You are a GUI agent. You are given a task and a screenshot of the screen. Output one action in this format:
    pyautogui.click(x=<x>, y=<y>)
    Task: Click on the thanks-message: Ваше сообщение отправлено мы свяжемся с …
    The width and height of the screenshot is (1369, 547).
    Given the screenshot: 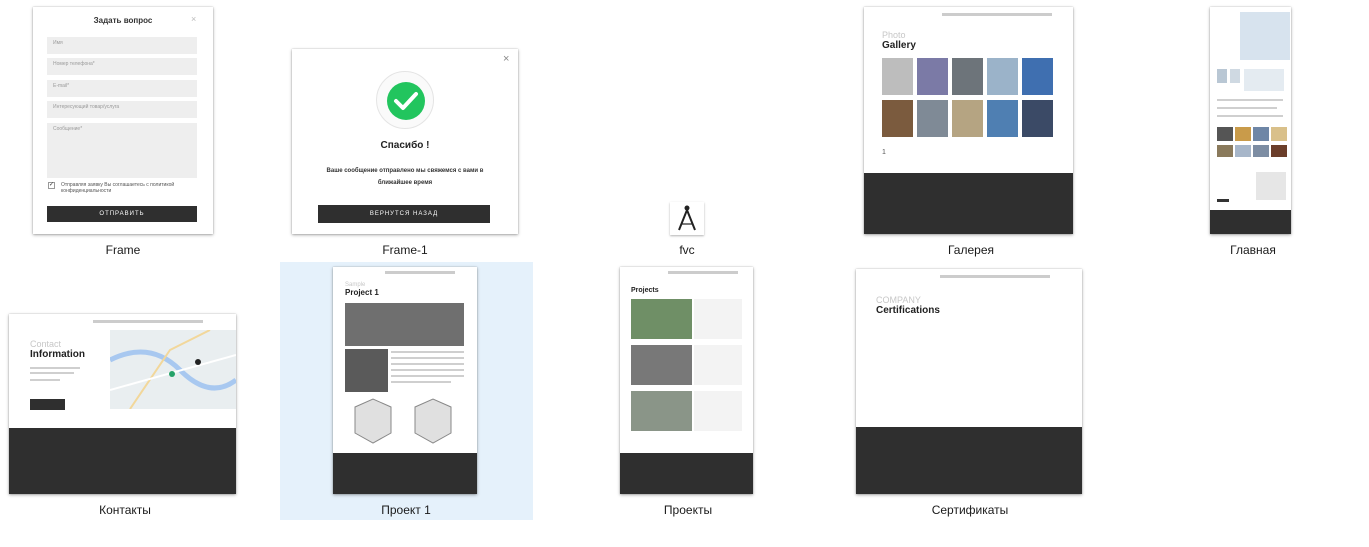 What is the action you would take?
    pyautogui.click(x=405, y=177)
    